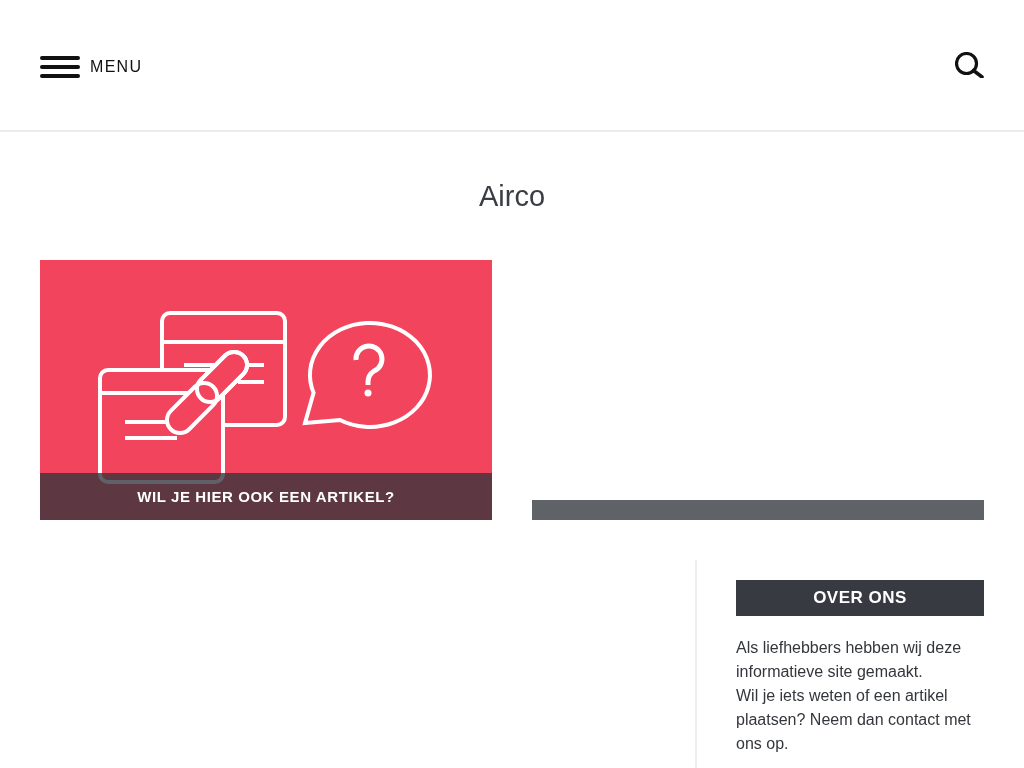 Image resolution: width=1024 pixels, height=768 pixels. I want to click on menu-icon, so click(60, 67).